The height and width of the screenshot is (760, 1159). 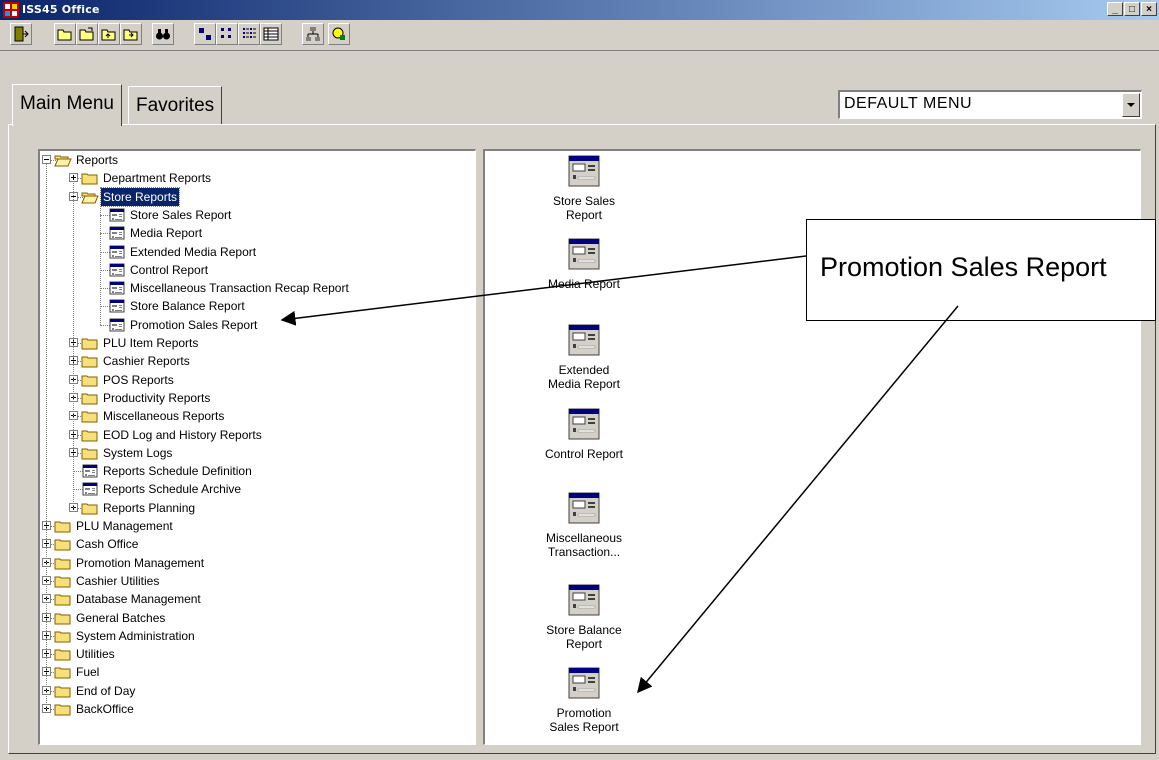 I want to click on tree-item: Miscellaneous Transaction Recap Report, so click(x=255, y=288).